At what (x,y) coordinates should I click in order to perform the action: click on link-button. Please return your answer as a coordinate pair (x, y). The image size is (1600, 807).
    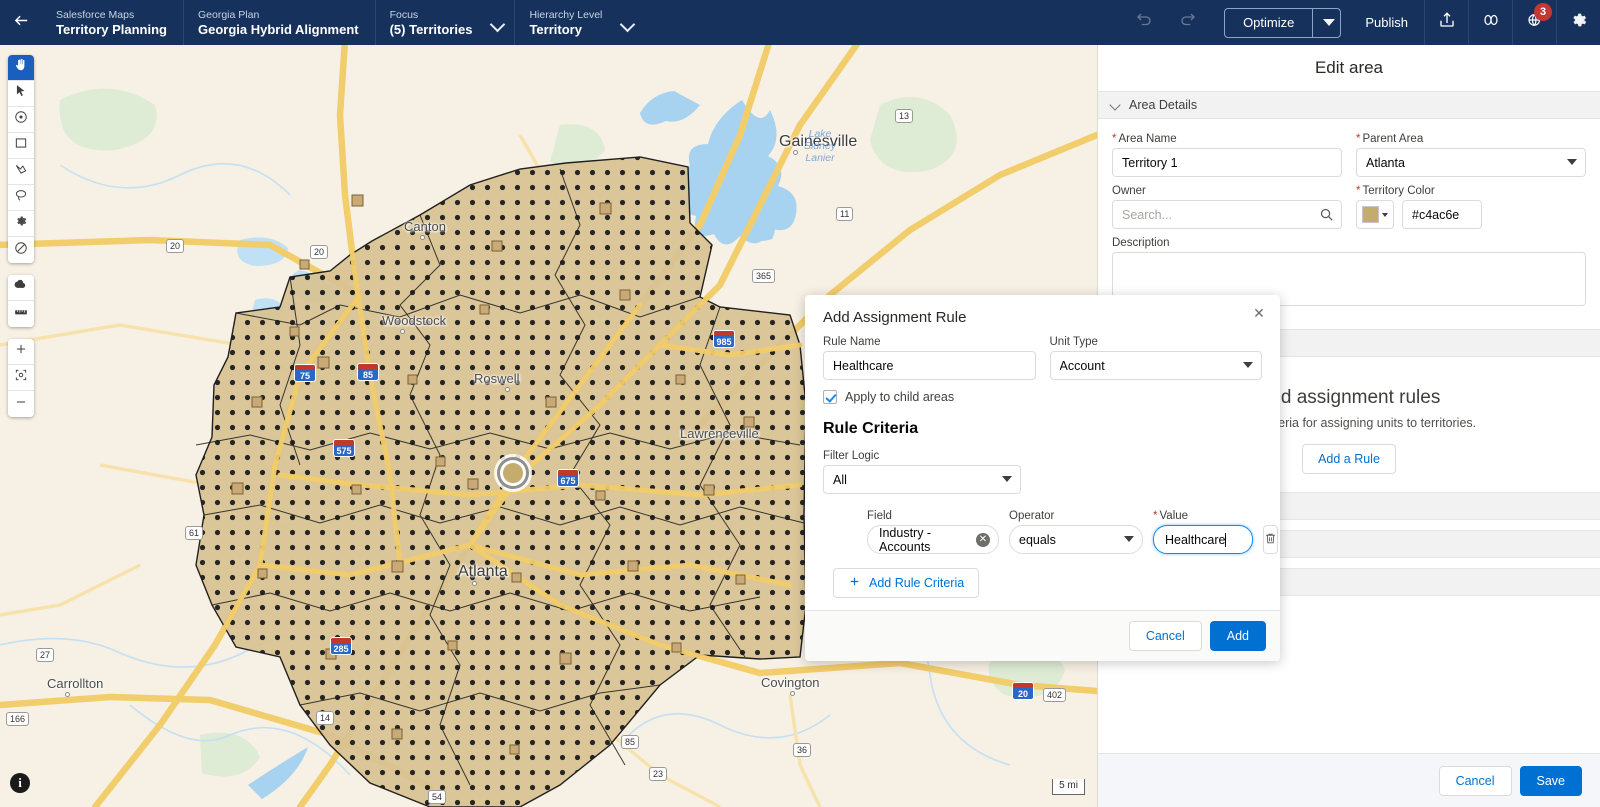
    Looking at the image, I should click on (1490, 22).